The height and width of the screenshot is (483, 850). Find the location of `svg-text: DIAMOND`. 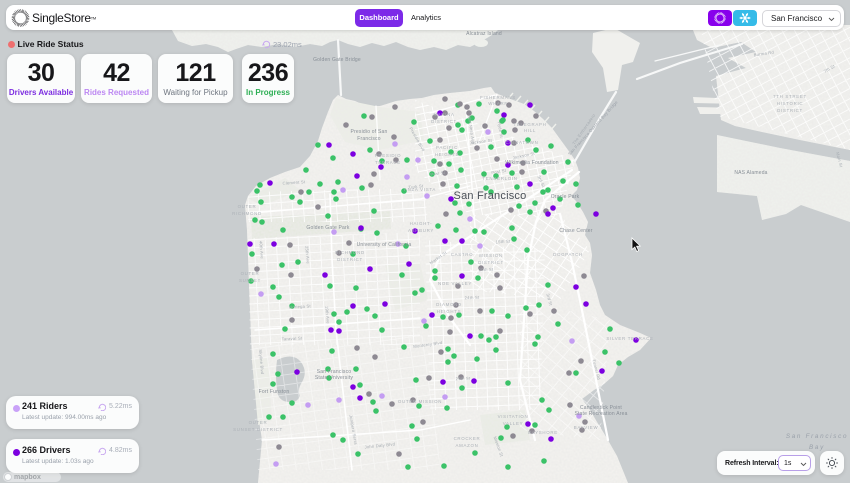

svg-text: DIAMOND is located at coordinates (449, 304).